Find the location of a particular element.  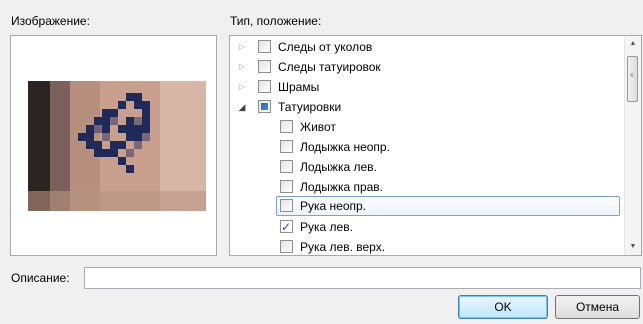

tree-item-label: Рука неопр. is located at coordinates (333, 206).